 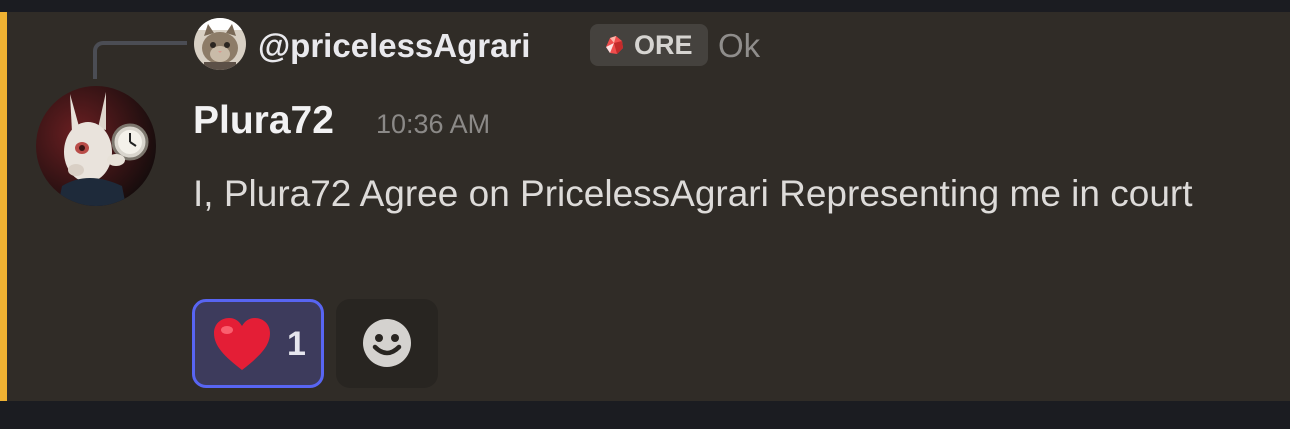 I want to click on author-name: Plura72, so click(x=263, y=121).